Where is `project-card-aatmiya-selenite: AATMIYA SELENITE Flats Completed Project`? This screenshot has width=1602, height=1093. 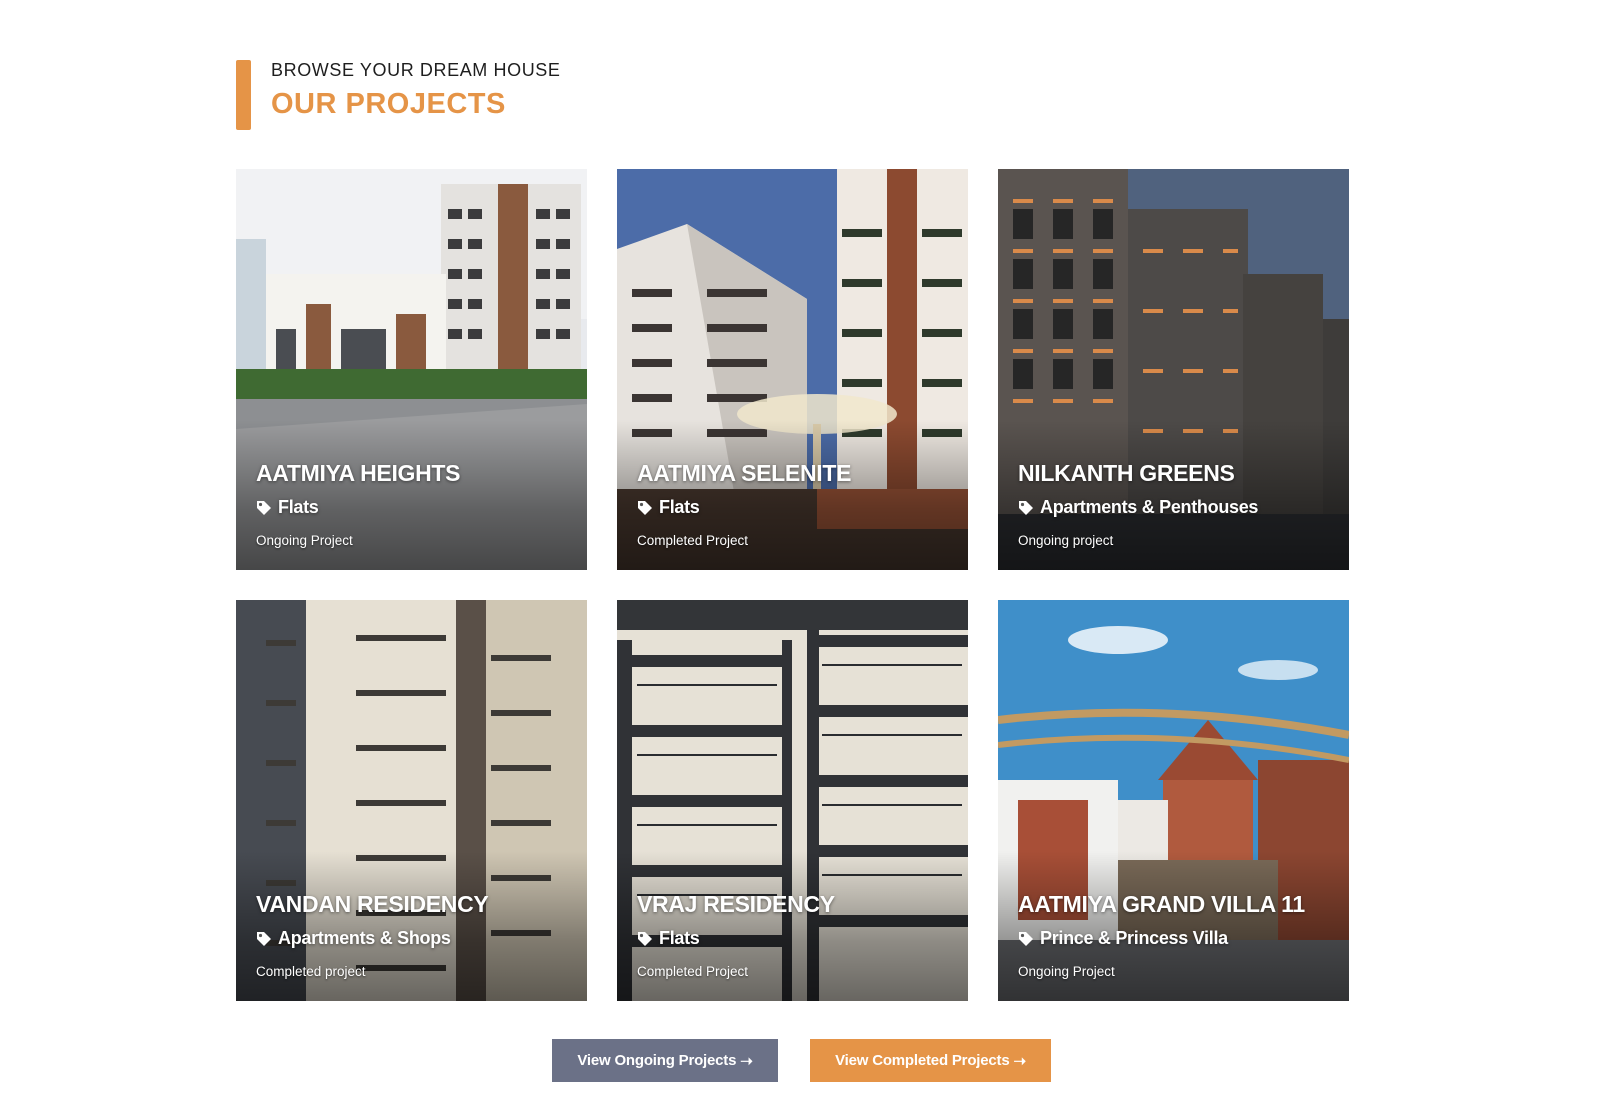 project-card-aatmiya-selenite: AATMIYA SELENITE Flats Completed Project is located at coordinates (792, 369).